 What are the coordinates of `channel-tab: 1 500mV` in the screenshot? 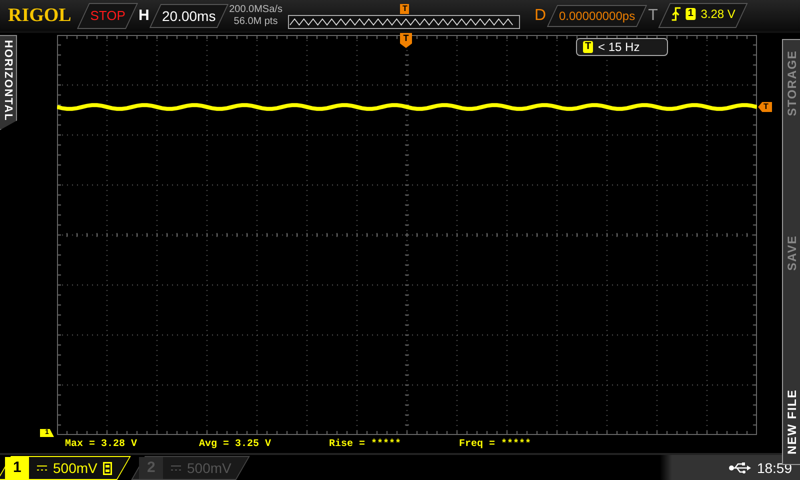 It's located at (65, 468).